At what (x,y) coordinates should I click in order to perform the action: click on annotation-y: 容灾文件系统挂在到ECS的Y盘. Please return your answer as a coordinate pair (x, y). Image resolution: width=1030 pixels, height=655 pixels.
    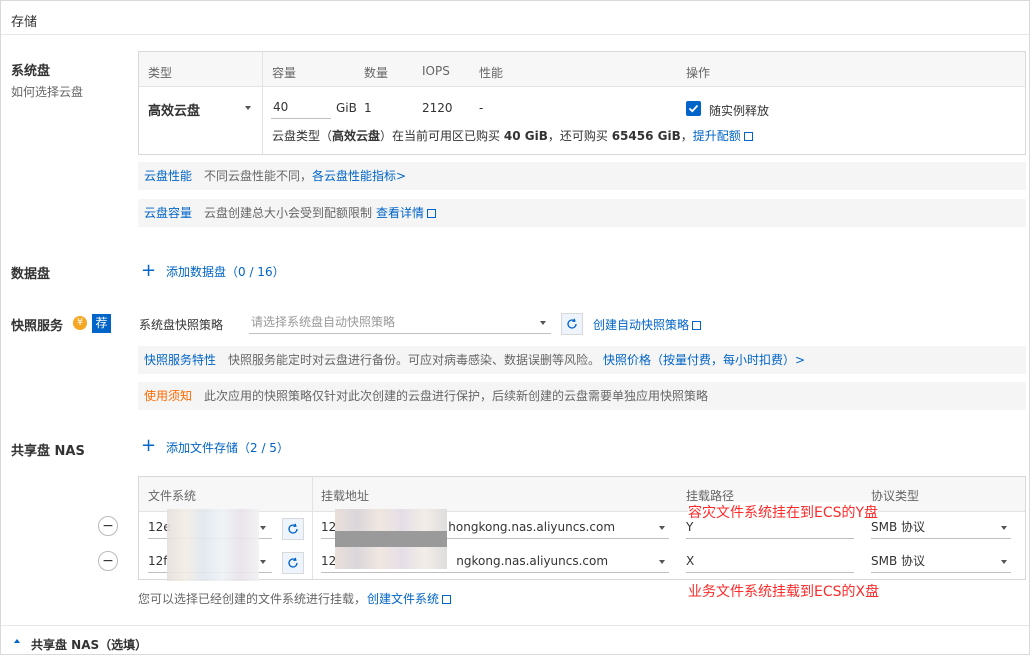
    Looking at the image, I should click on (783, 512).